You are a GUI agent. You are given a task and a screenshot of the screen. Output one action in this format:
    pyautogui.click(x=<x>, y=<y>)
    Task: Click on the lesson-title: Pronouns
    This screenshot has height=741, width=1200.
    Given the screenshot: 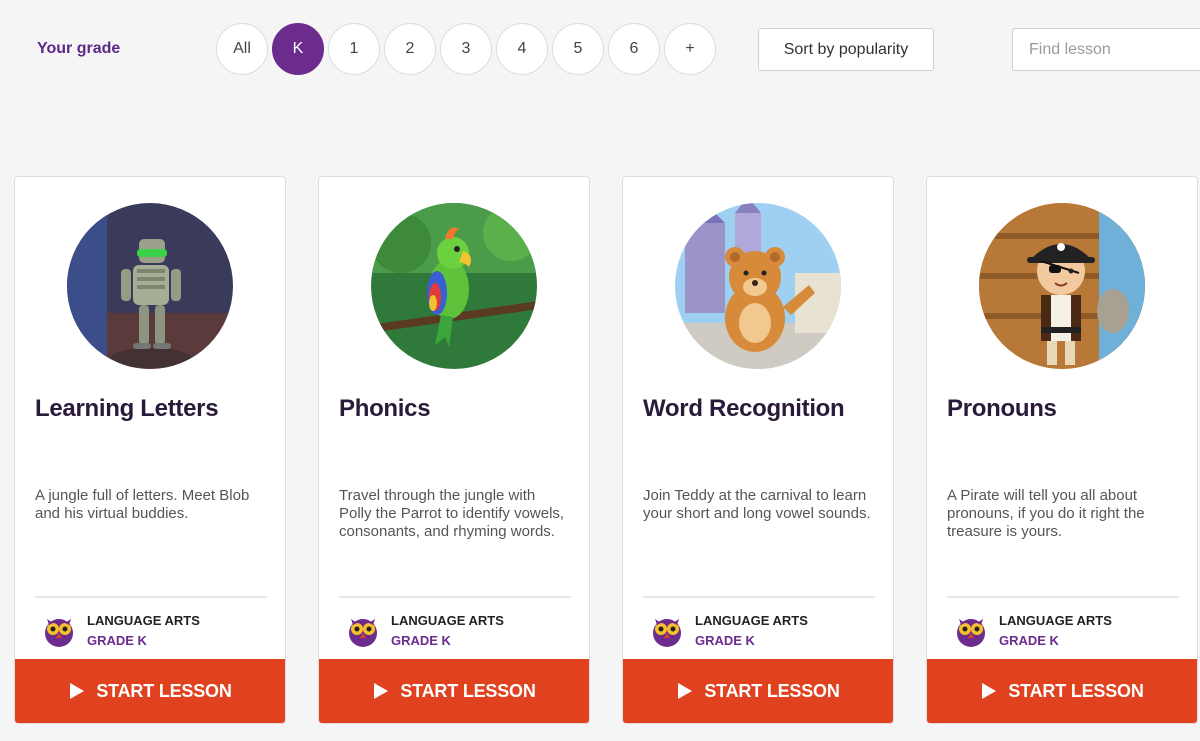 What is the action you would take?
    pyautogui.click(x=1002, y=408)
    